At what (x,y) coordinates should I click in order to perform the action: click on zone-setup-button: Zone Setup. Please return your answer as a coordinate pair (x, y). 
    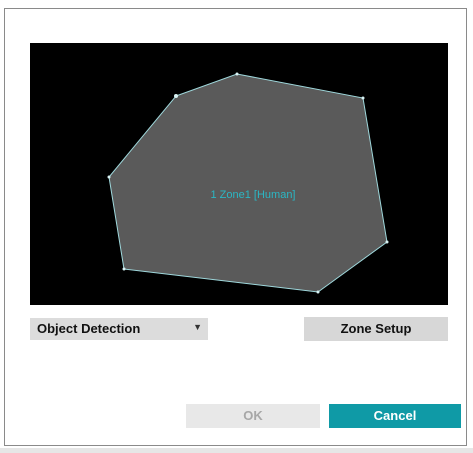
    Looking at the image, I should click on (376, 329).